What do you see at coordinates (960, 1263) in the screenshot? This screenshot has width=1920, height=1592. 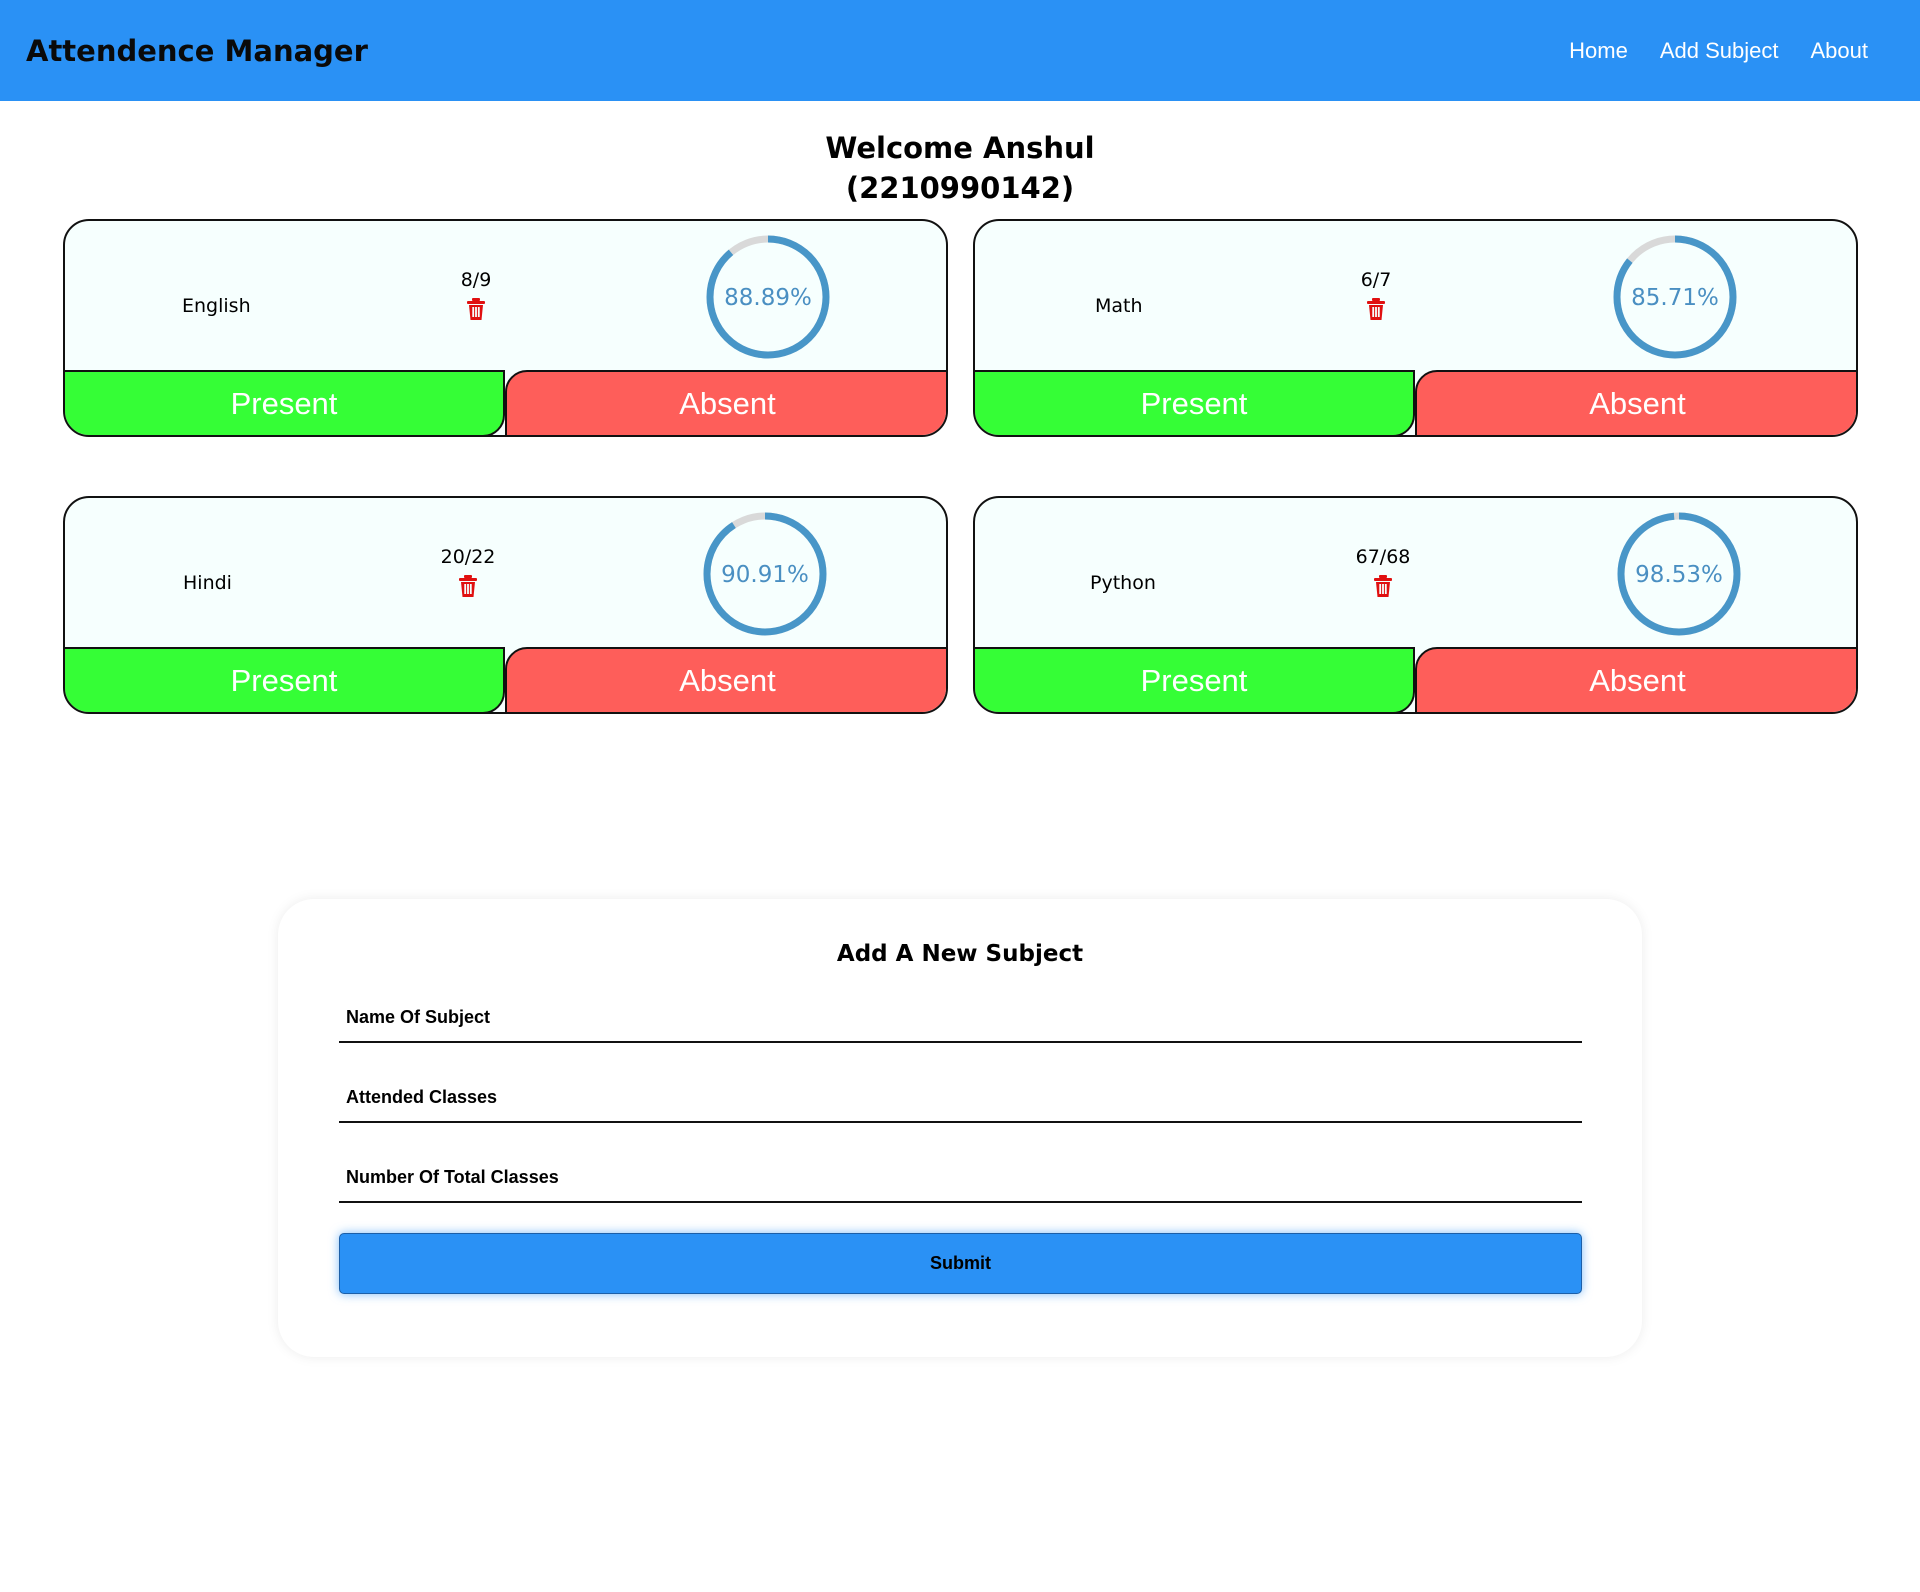 I see `submit-button: Submit` at bounding box center [960, 1263].